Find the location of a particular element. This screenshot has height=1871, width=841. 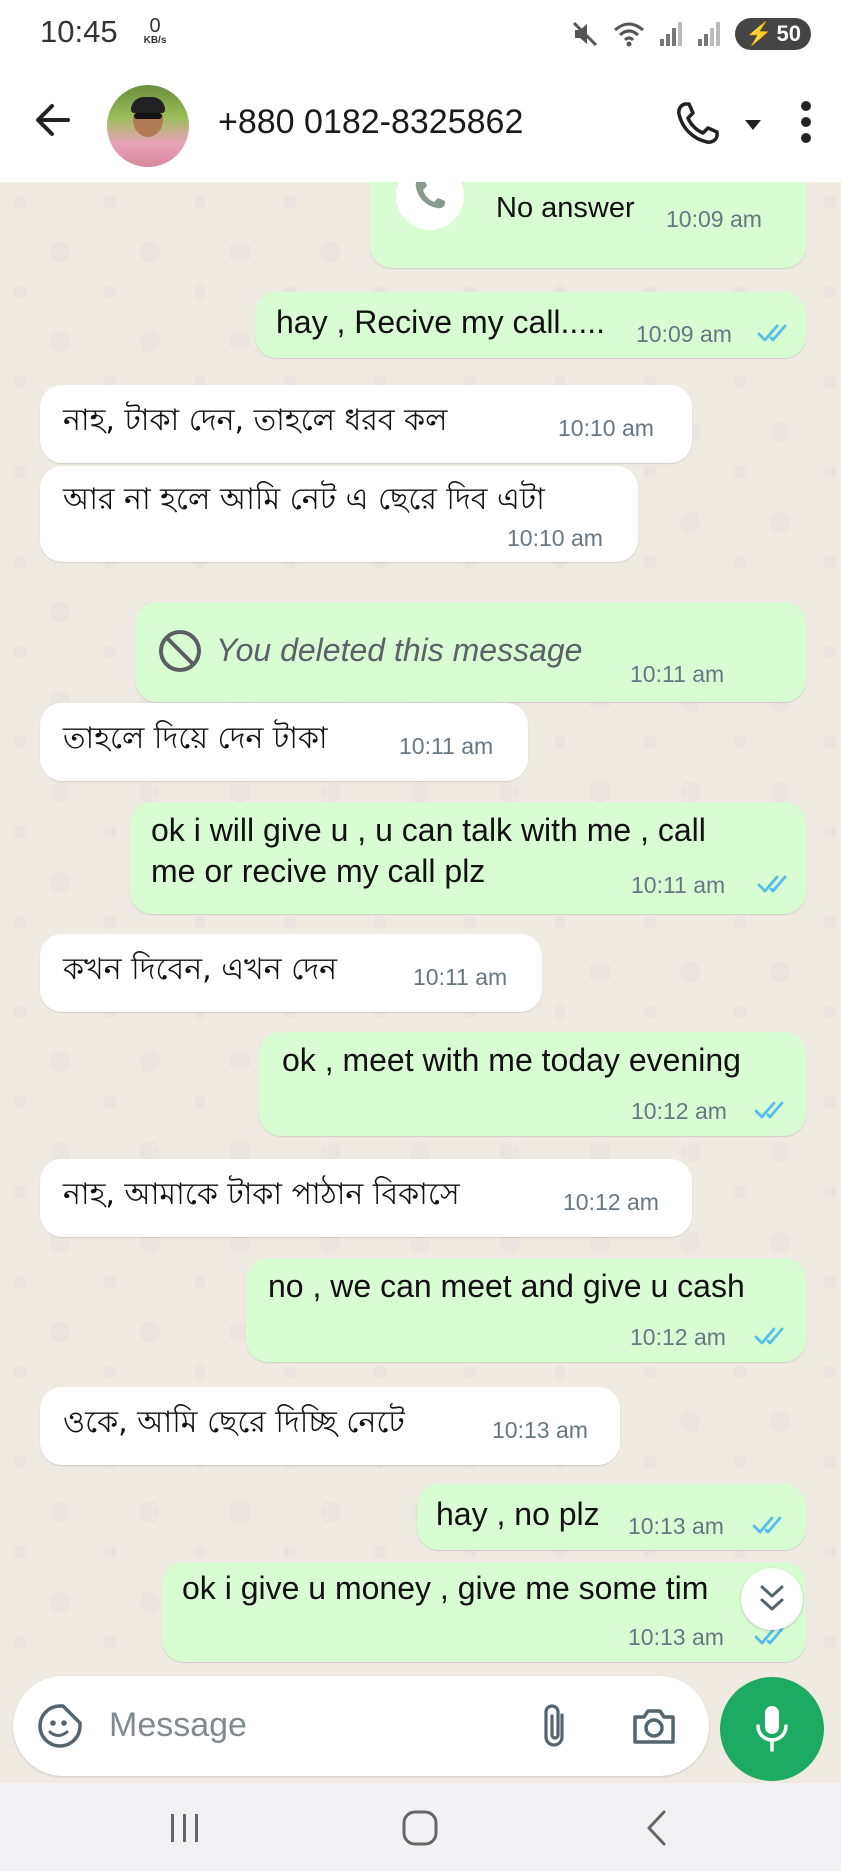

camera-icon is located at coordinates (654, 1726).